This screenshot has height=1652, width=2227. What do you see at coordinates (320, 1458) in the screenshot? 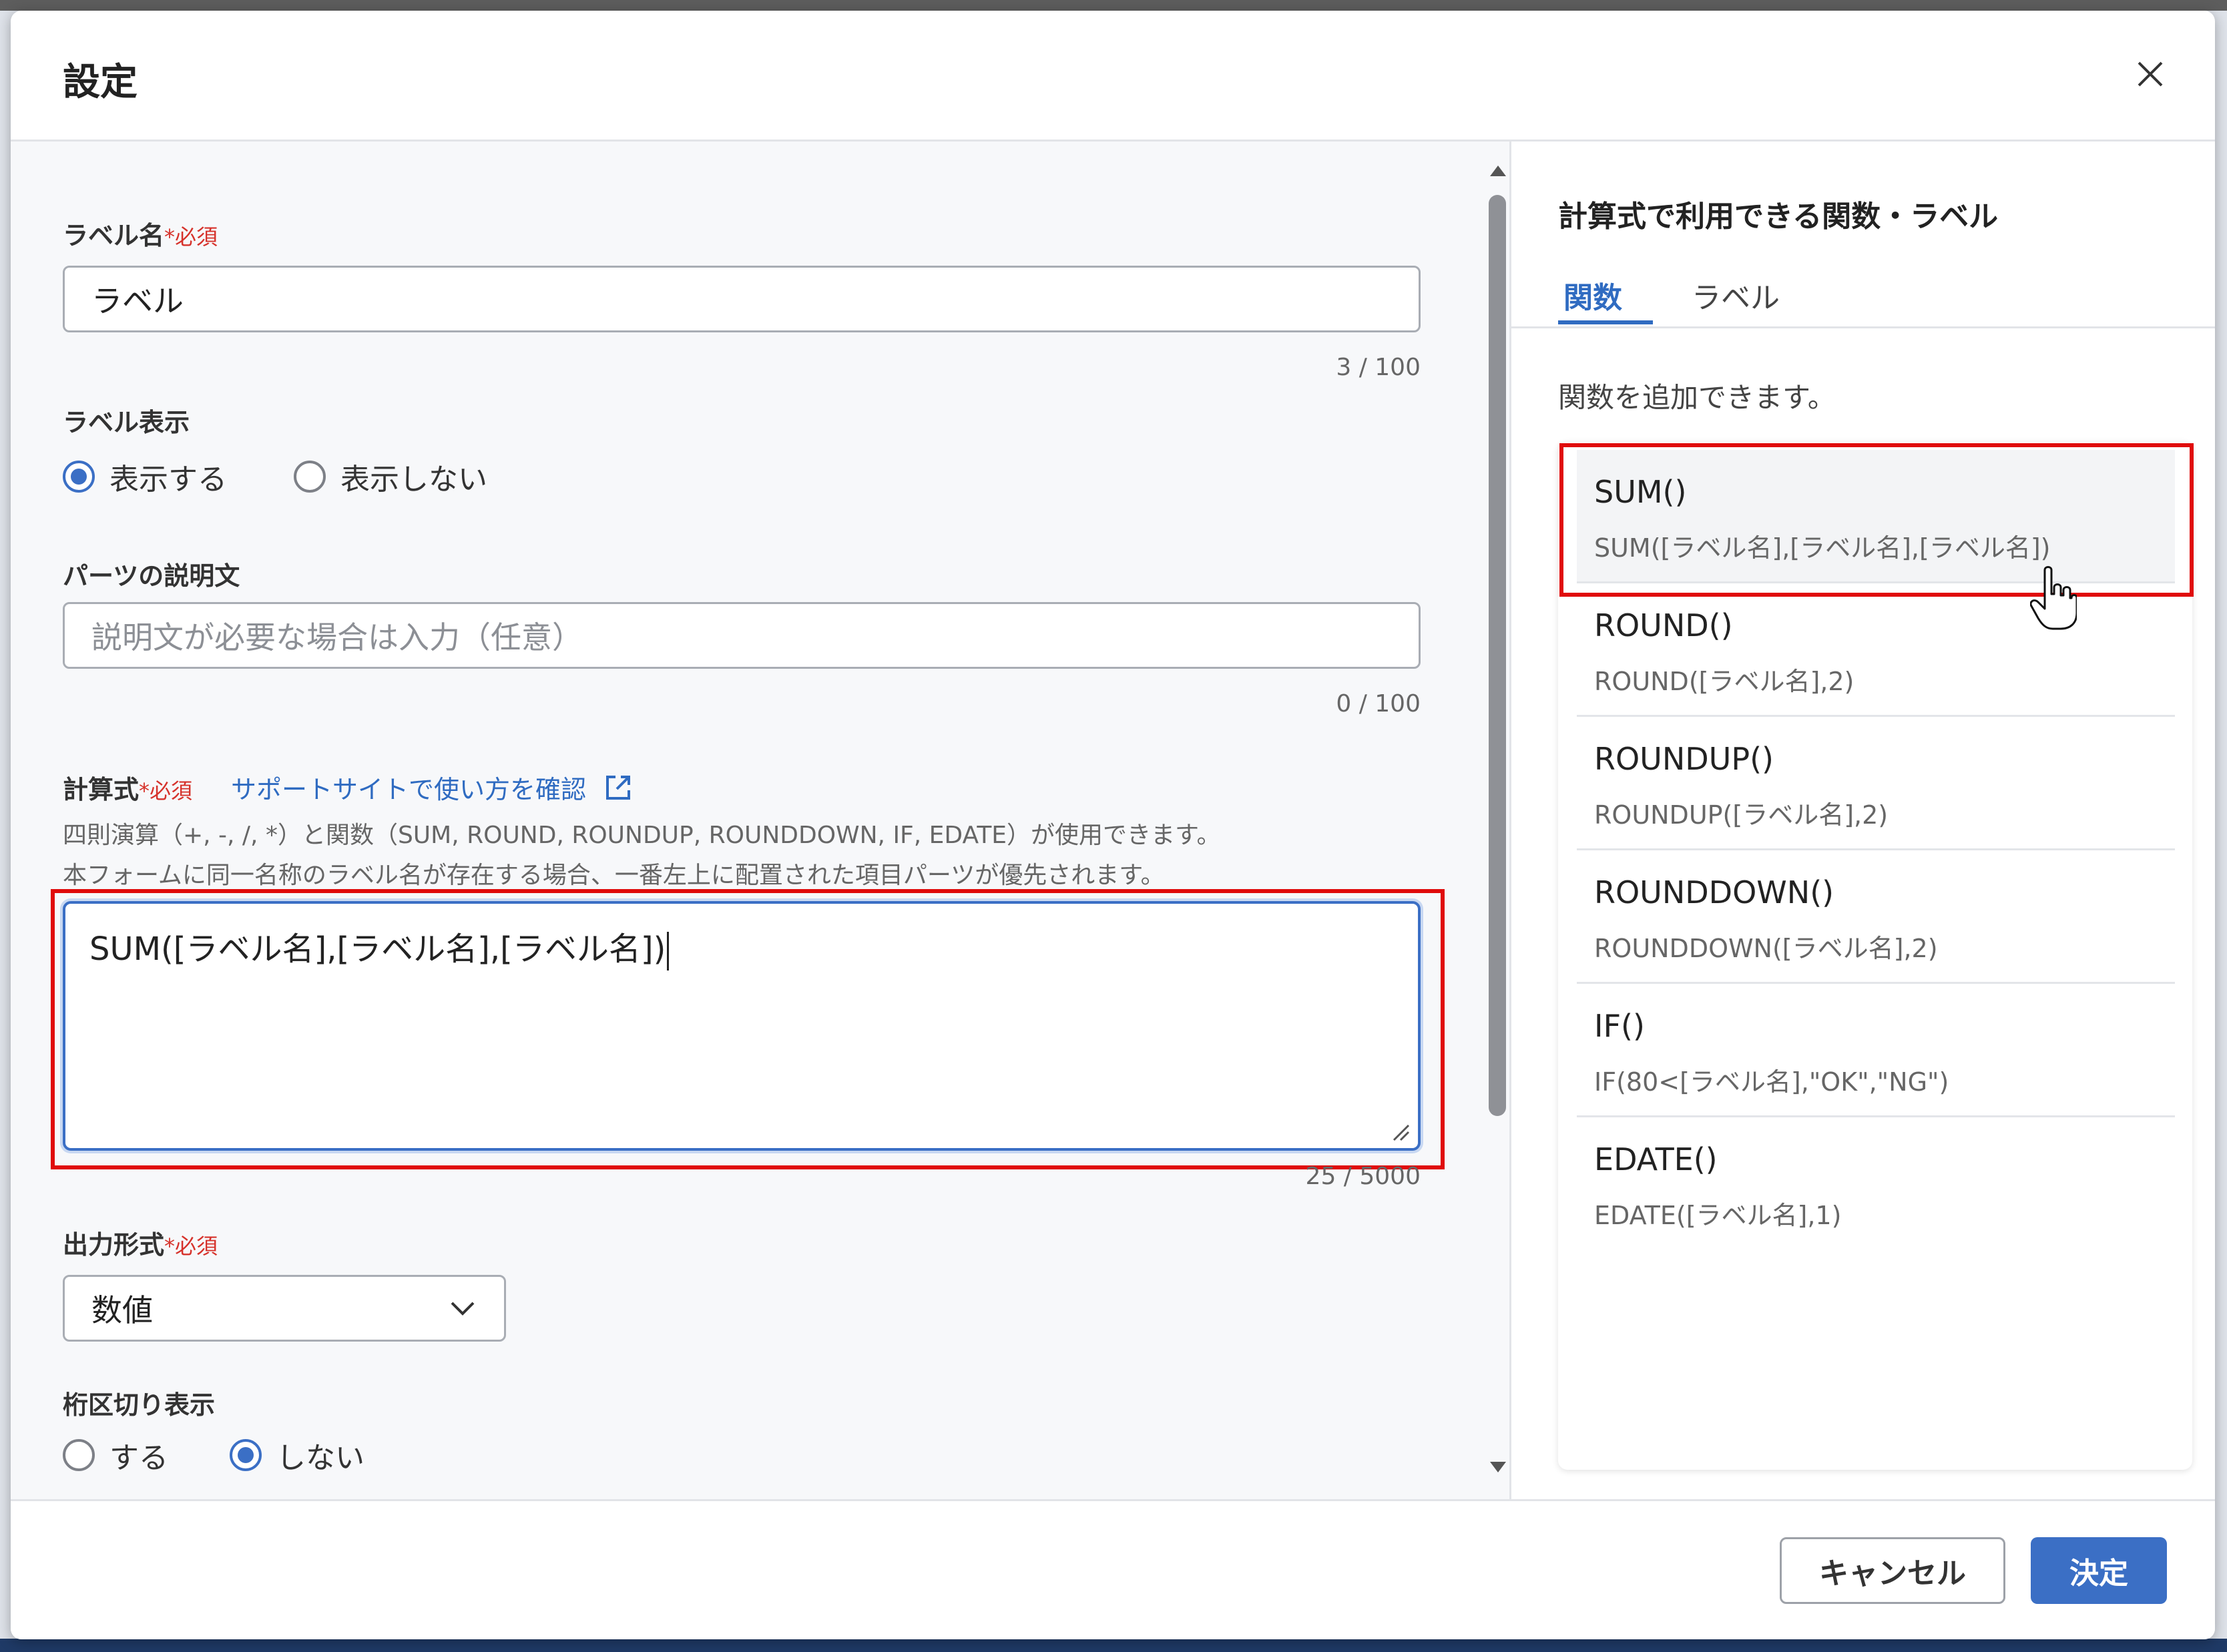
I see `radio-separator-off-label: しない` at bounding box center [320, 1458].